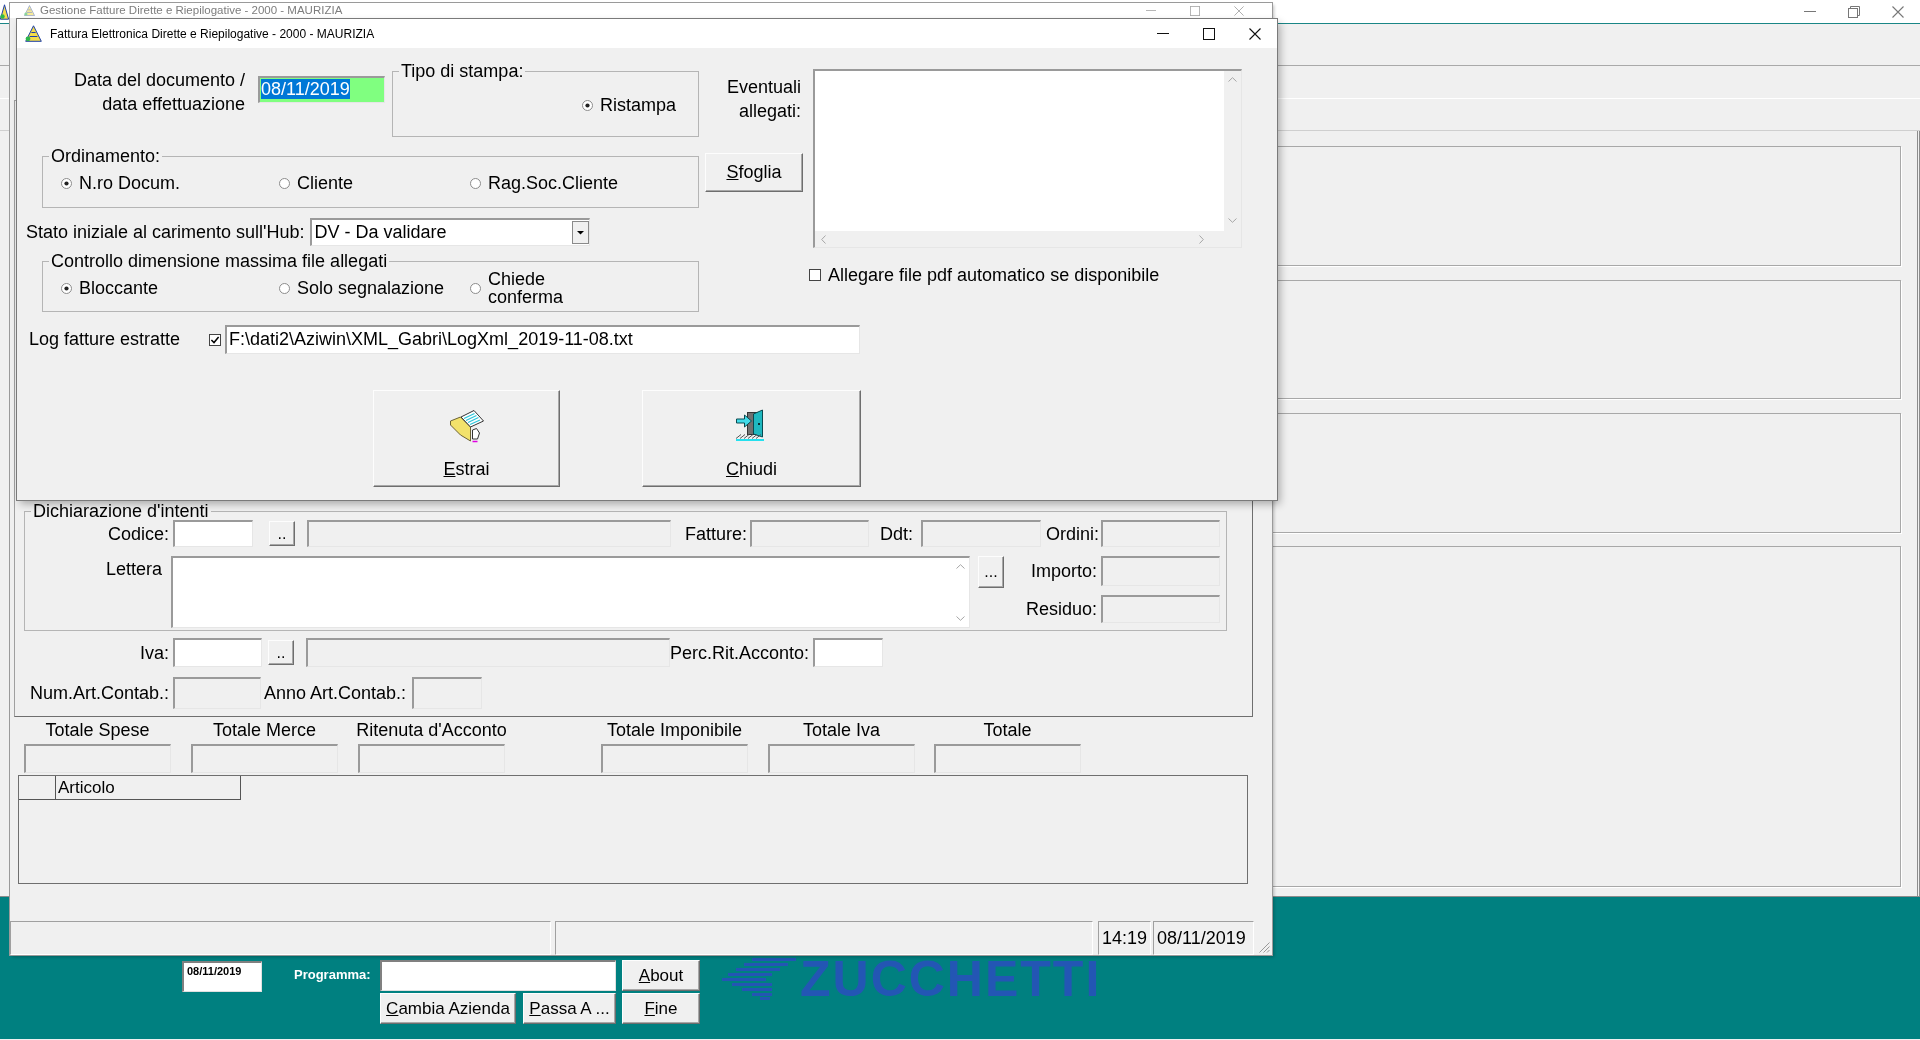 This screenshot has height=1040, width=1920. What do you see at coordinates (121, 511) in the screenshot?
I see `group-title: Dichiarazione d'intenti` at bounding box center [121, 511].